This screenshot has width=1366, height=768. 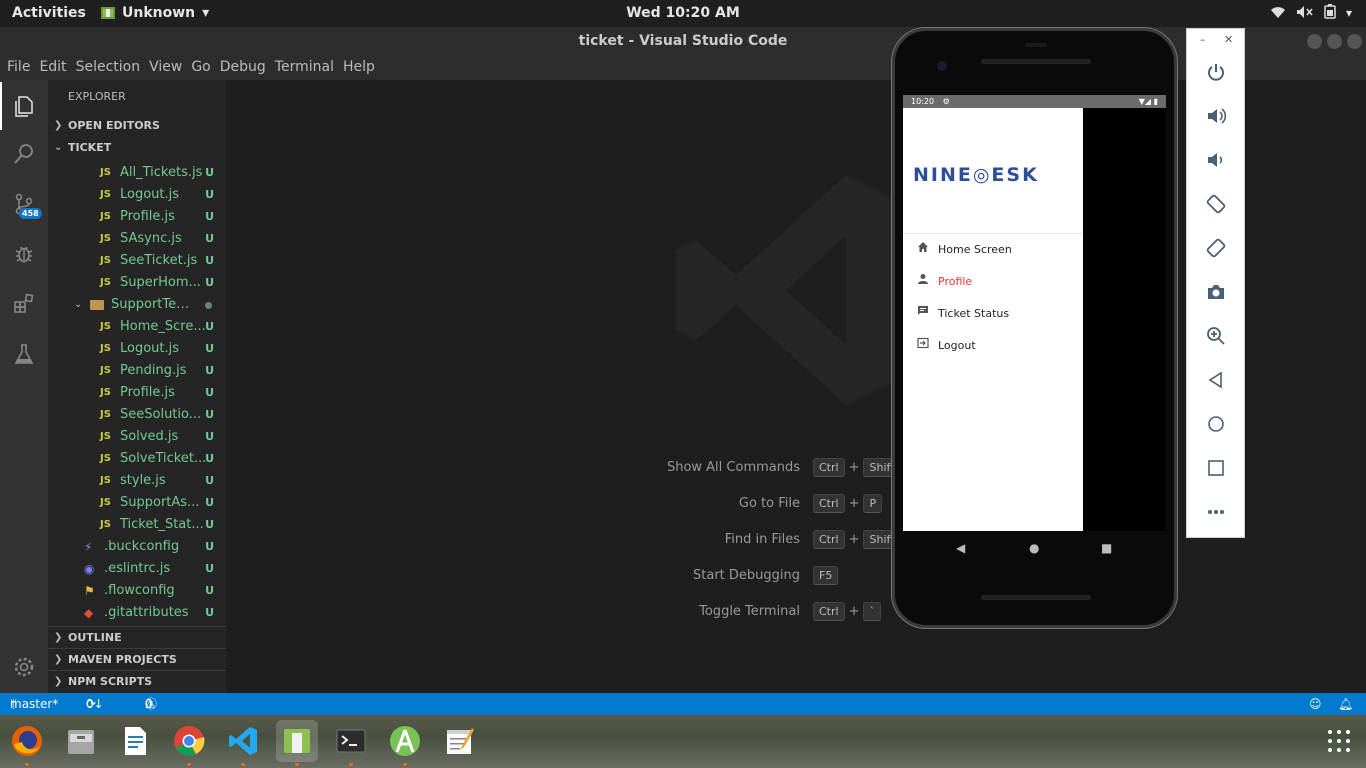 What do you see at coordinates (1216, 424) in the screenshot?
I see `home-circle-icon` at bounding box center [1216, 424].